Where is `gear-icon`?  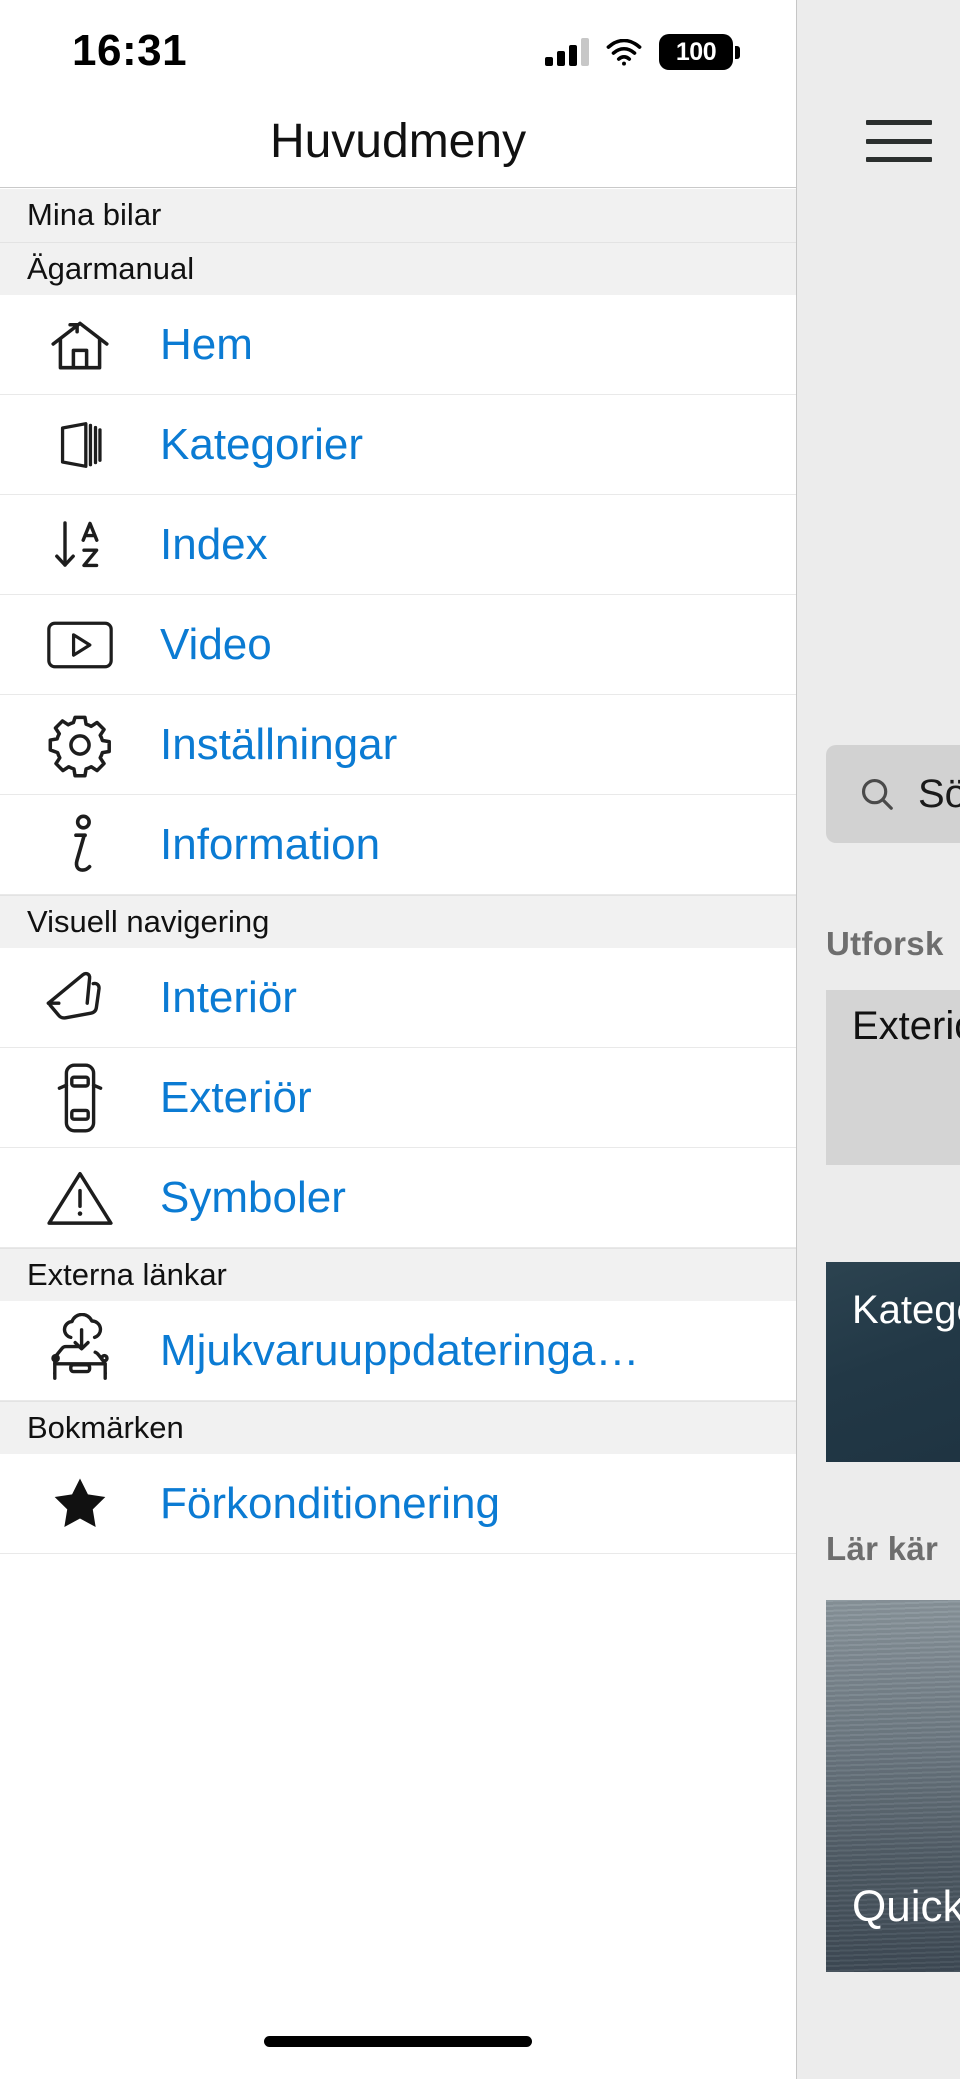
gear-icon is located at coordinates (80, 745).